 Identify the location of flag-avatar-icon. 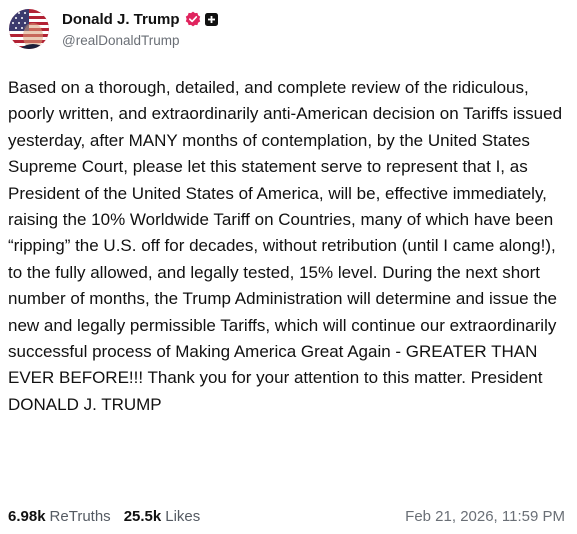
(29, 29).